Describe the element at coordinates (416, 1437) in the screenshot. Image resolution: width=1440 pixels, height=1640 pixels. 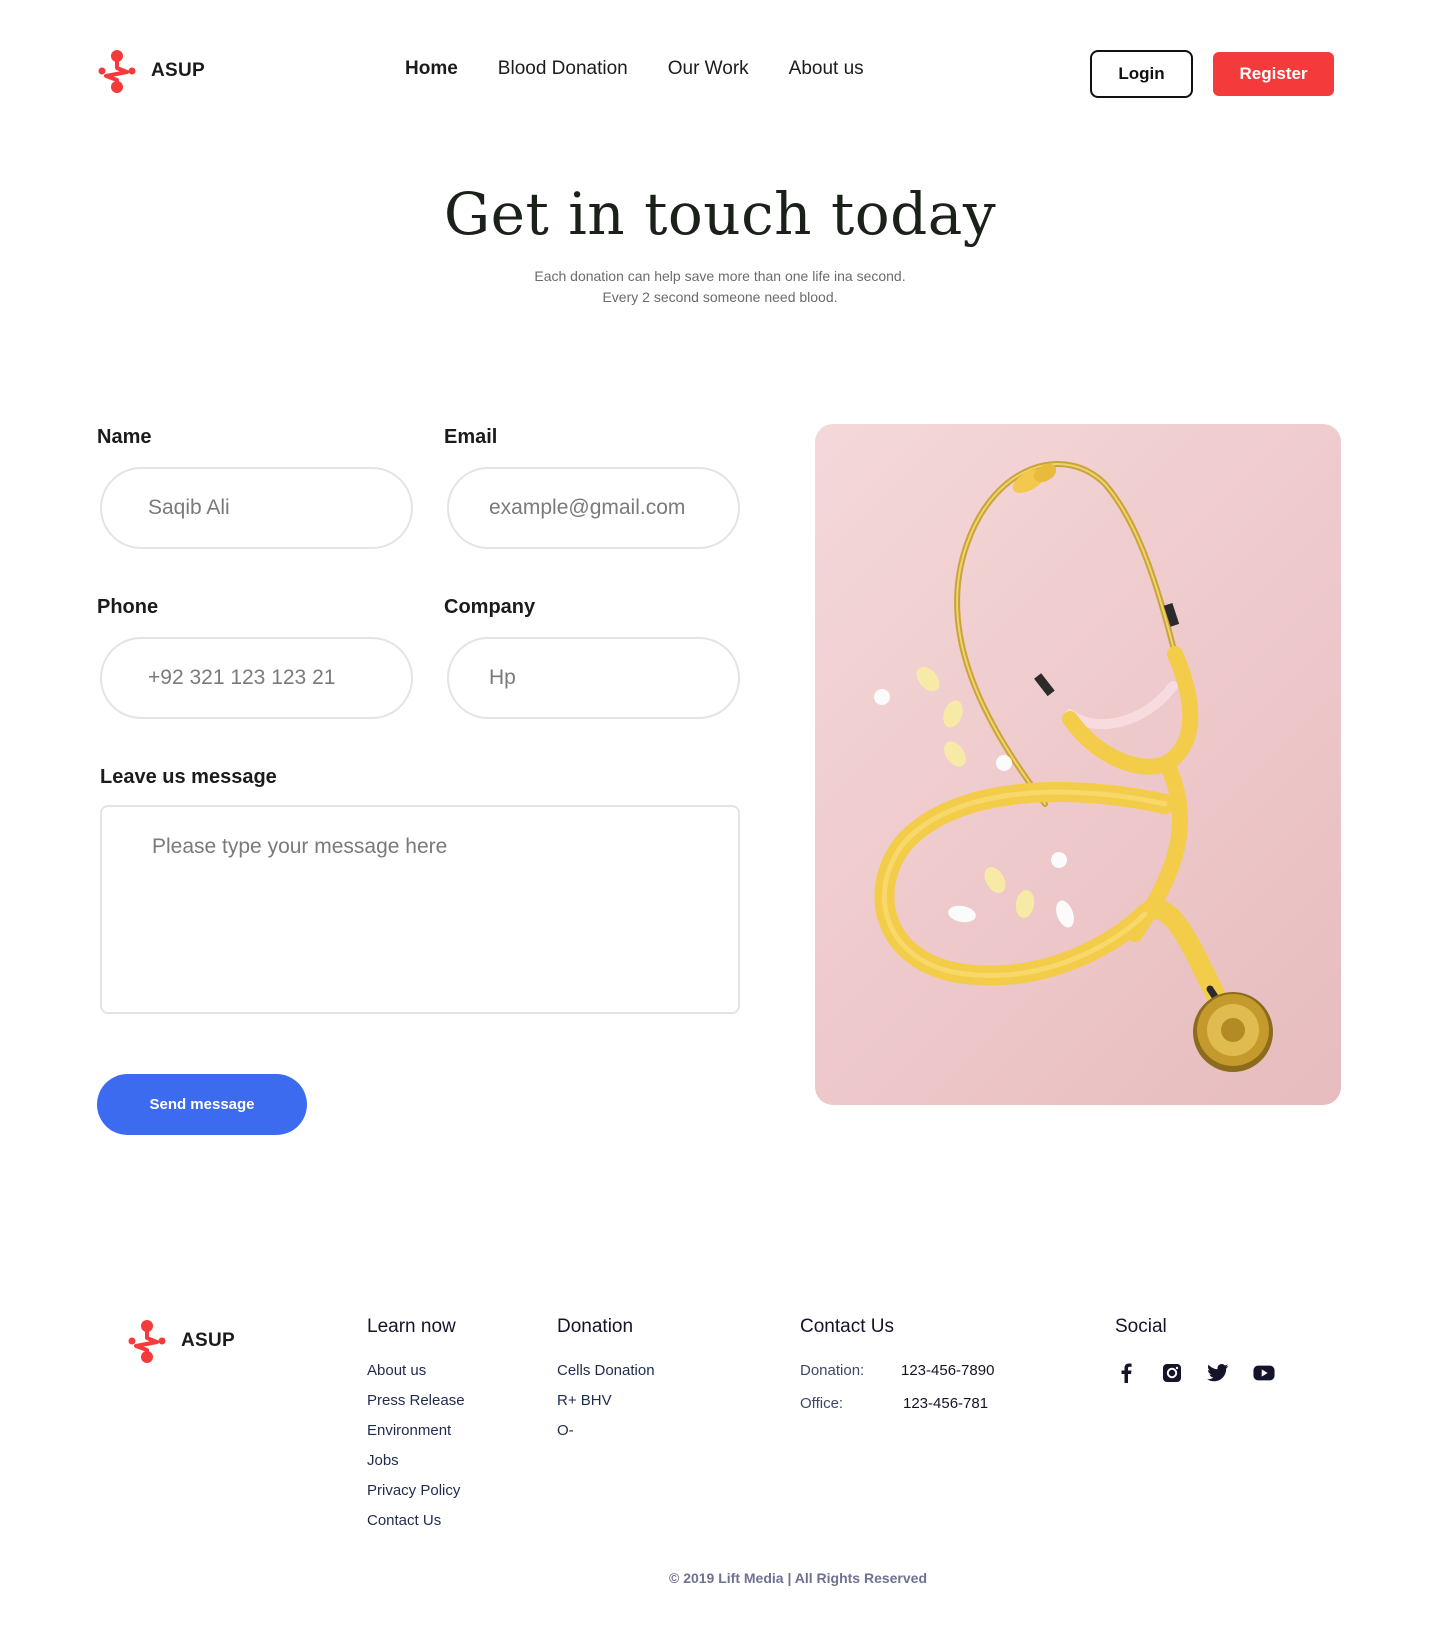
I see `footer-link-environment: Environment` at that location.